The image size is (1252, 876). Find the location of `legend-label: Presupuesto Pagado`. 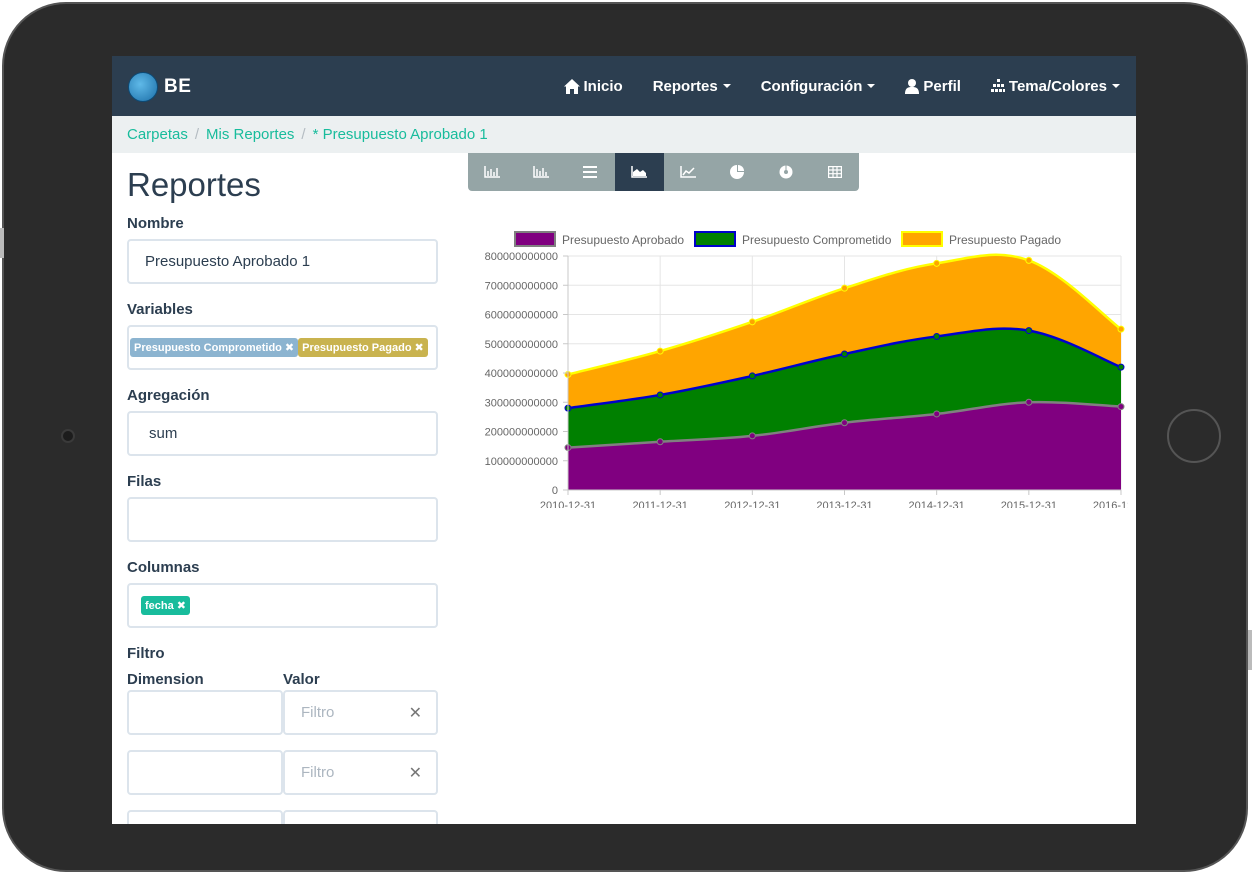

legend-label: Presupuesto Pagado is located at coordinates (1005, 240).